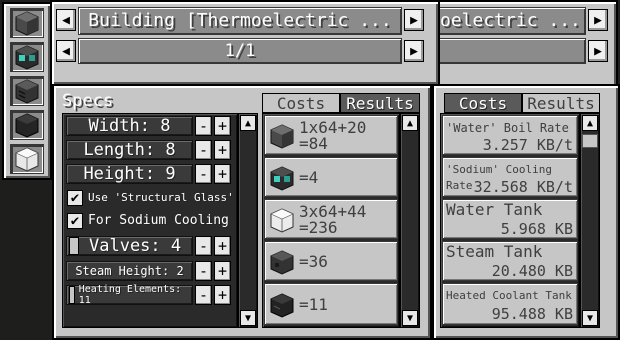 This screenshot has height=340, width=620. I want to click on heating-element-icon, so click(282, 305).